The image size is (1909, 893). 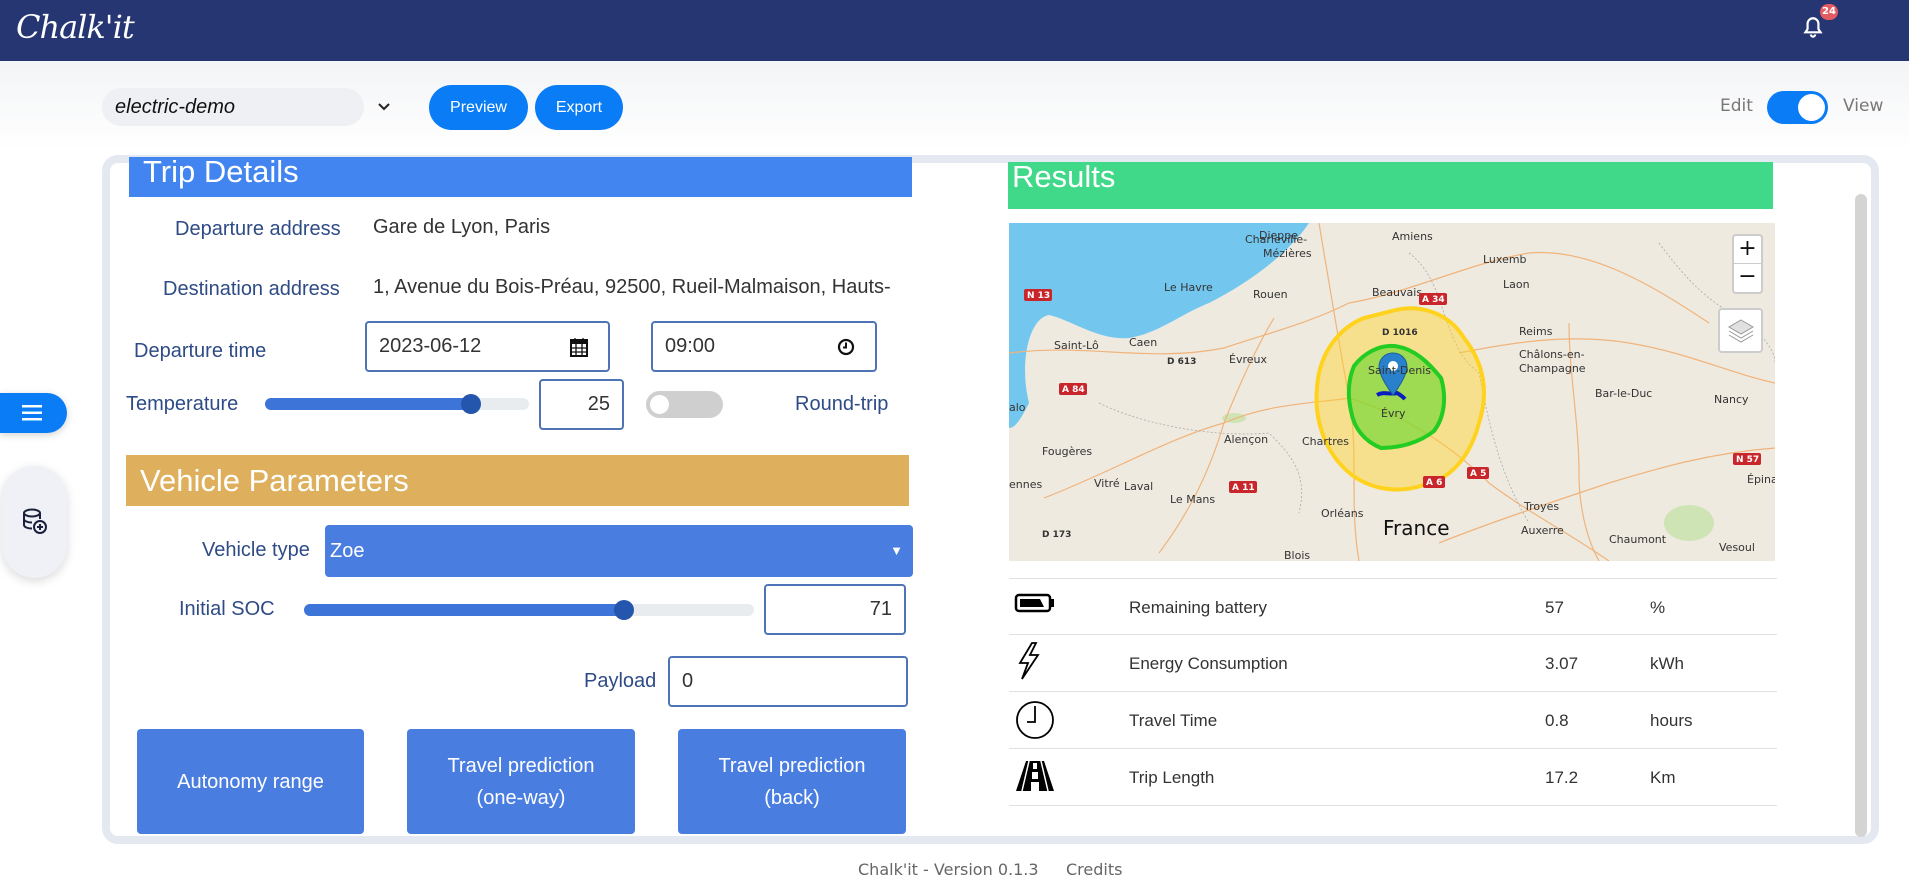 What do you see at coordinates (1416, 528) in the screenshot?
I see `map-country-label: France` at bounding box center [1416, 528].